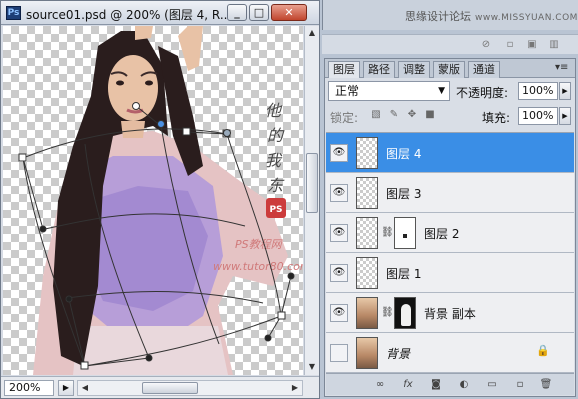 The width and height of the screenshot is (578, 399). Describe the element at coordinates (312, 33) in the screenshot. I see `scroll-up-icon: ▲` at that location.